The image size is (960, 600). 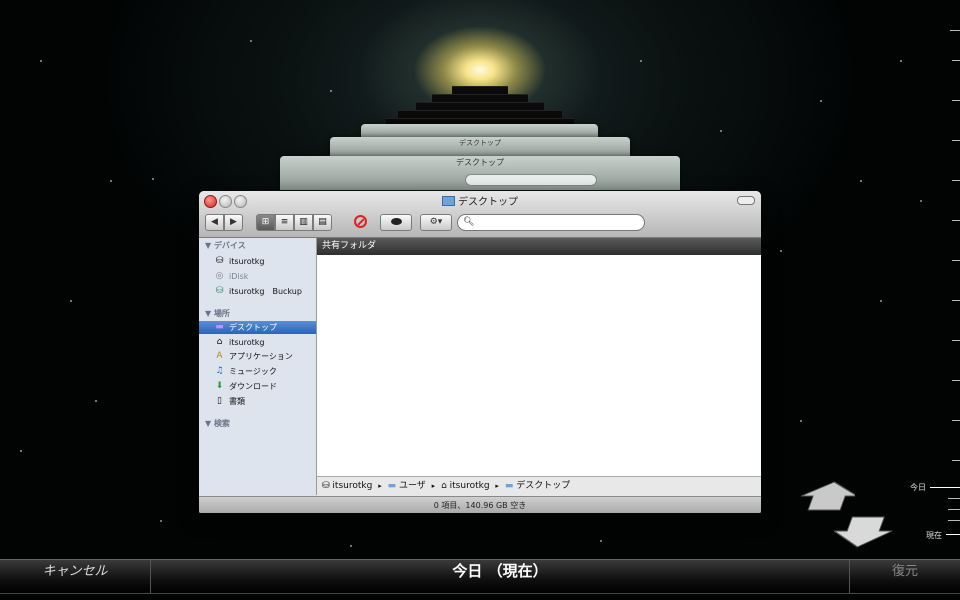 I want to click on folder-icon: ▬, so click(x=509, y=486).